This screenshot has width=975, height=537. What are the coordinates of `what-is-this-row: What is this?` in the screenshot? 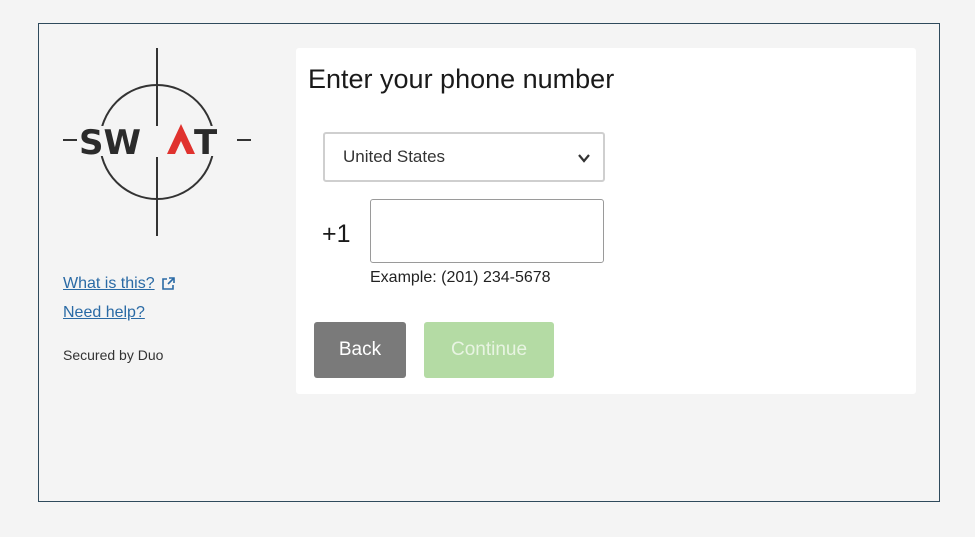 It's located at (119, 283).